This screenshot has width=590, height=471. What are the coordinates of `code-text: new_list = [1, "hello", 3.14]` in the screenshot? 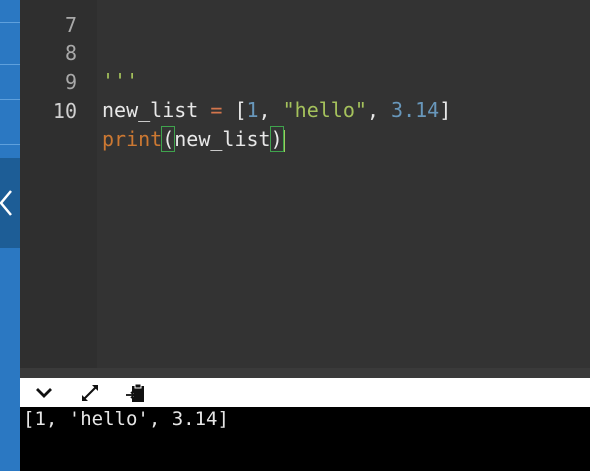 It's located at (276, 110).